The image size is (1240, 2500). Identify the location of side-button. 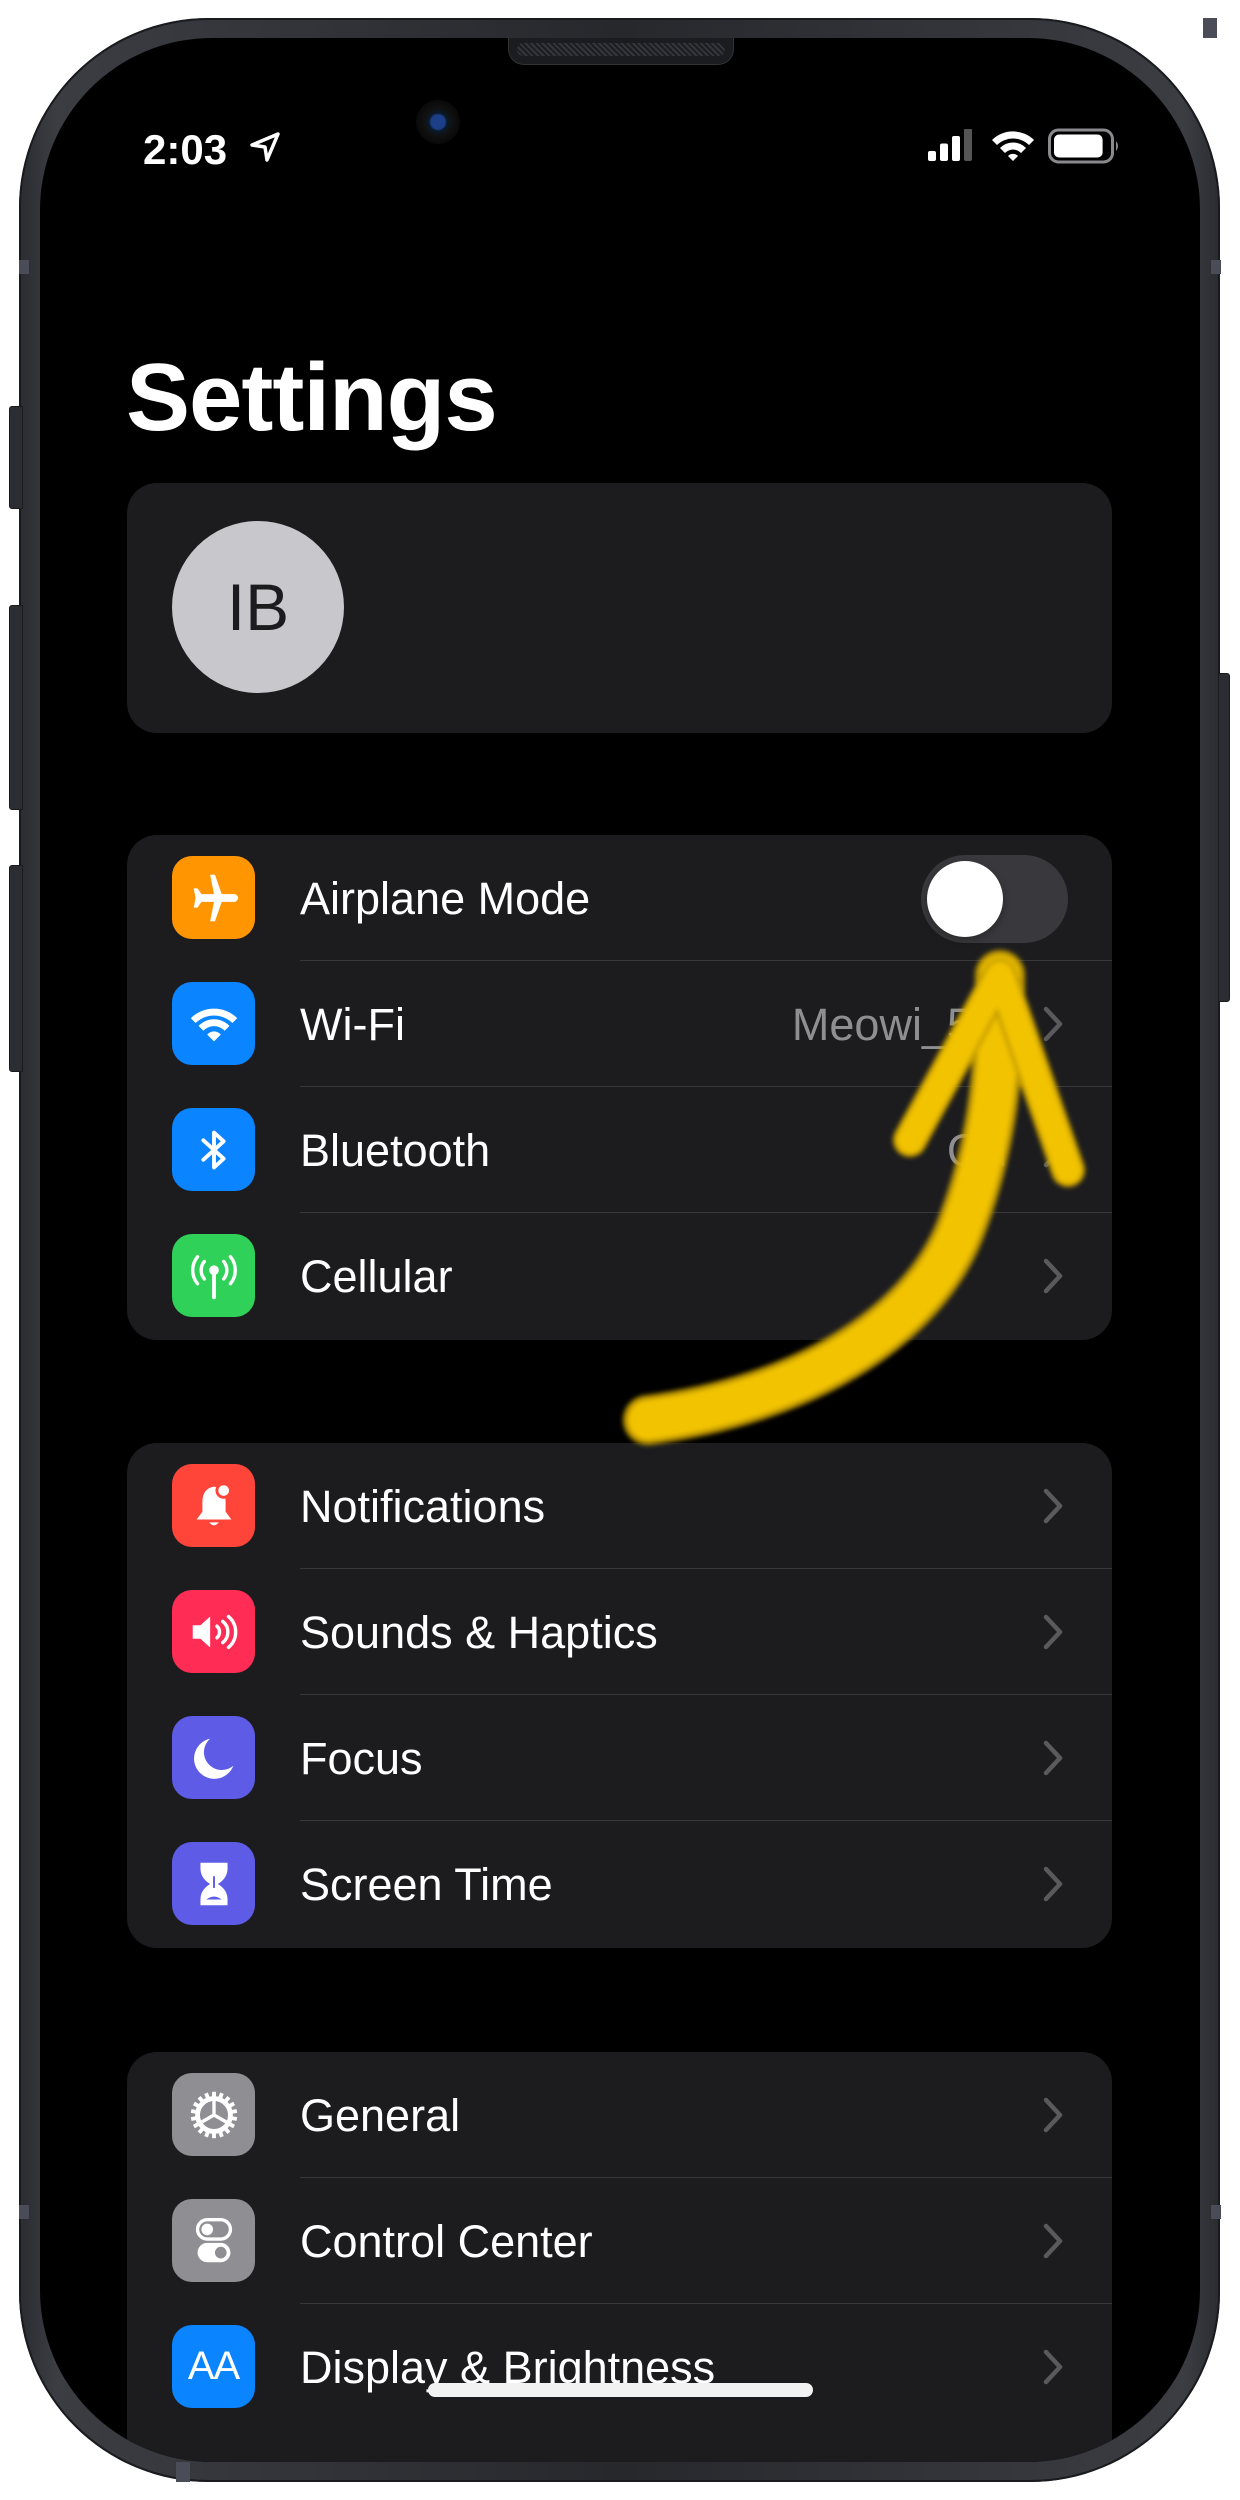
(1224, 837).